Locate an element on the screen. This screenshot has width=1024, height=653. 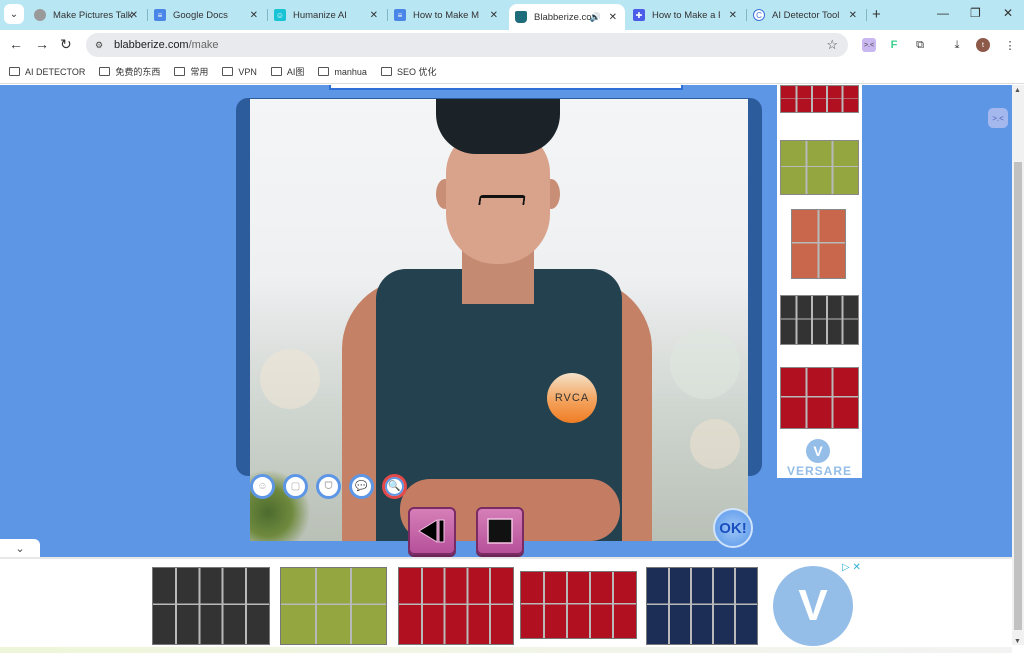
bookmark-seo: SEO 优化 is located at coordinates (408, 71).